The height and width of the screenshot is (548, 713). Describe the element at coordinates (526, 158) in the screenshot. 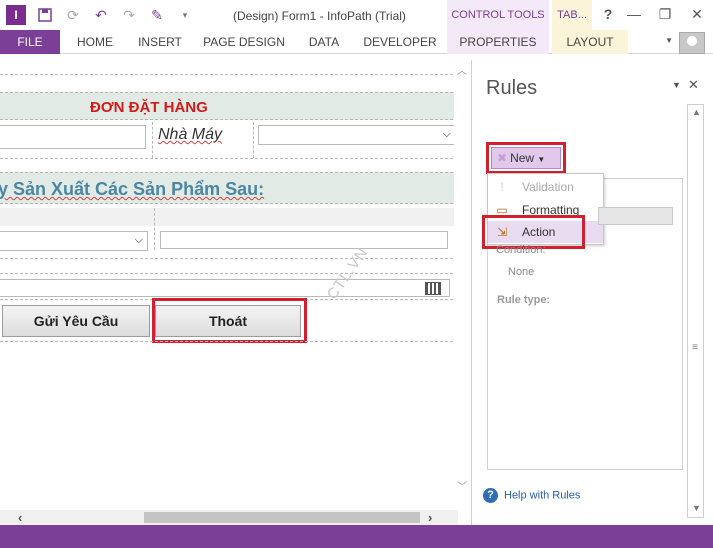

I see `highlight-box-new` at that location.